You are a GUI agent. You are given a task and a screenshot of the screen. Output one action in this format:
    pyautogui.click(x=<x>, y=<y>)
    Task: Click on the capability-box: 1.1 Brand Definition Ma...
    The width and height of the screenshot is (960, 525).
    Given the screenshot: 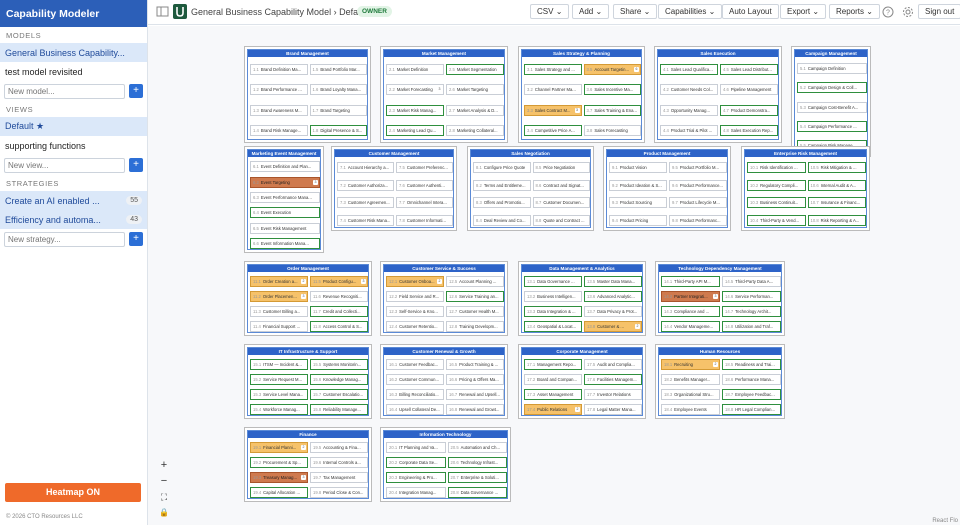 What is the action you would take?
    pyautogui.click(x=279, y=69)
    